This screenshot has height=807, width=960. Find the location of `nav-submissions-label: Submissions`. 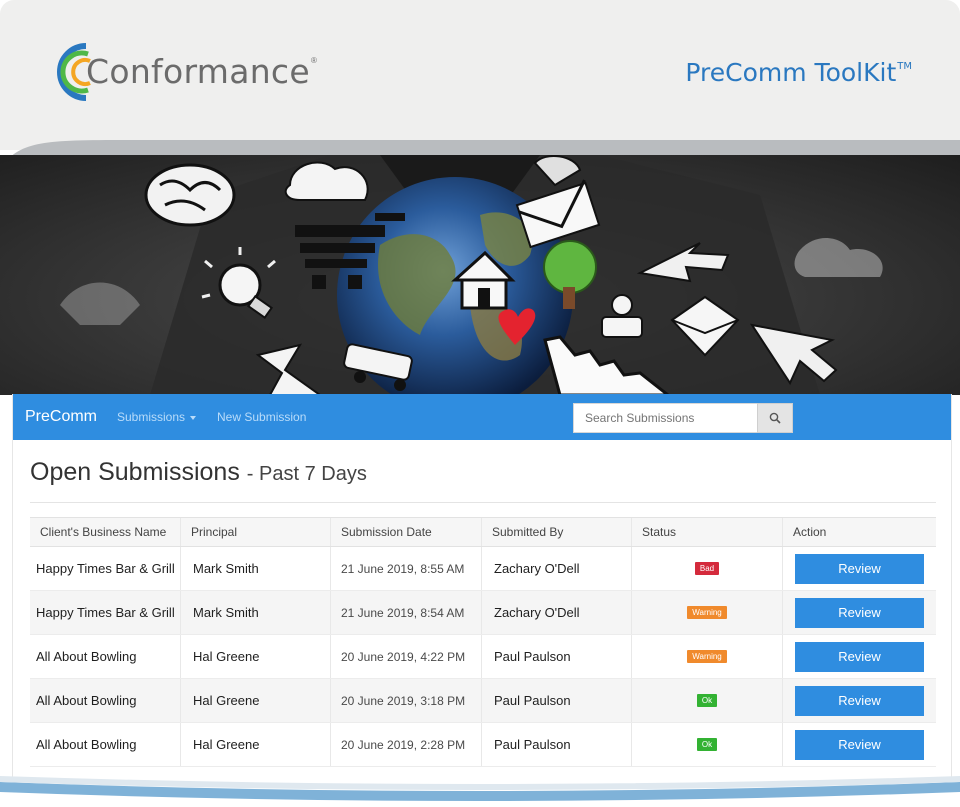

nav-submissions-label: Submissions is located at coordinates (151, 417).